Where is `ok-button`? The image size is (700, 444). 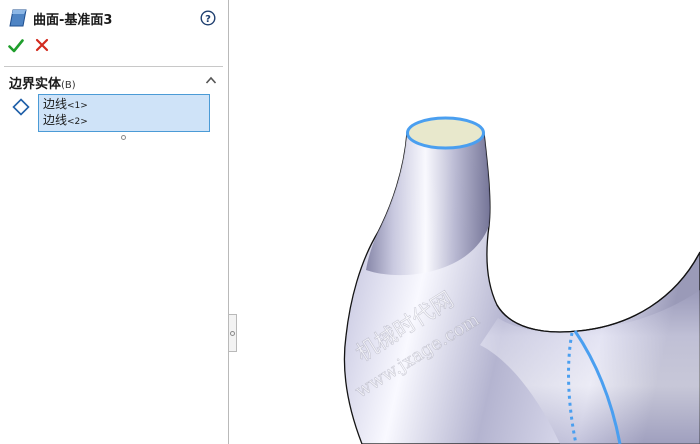 ok-button is located at coordinates (16, 46).